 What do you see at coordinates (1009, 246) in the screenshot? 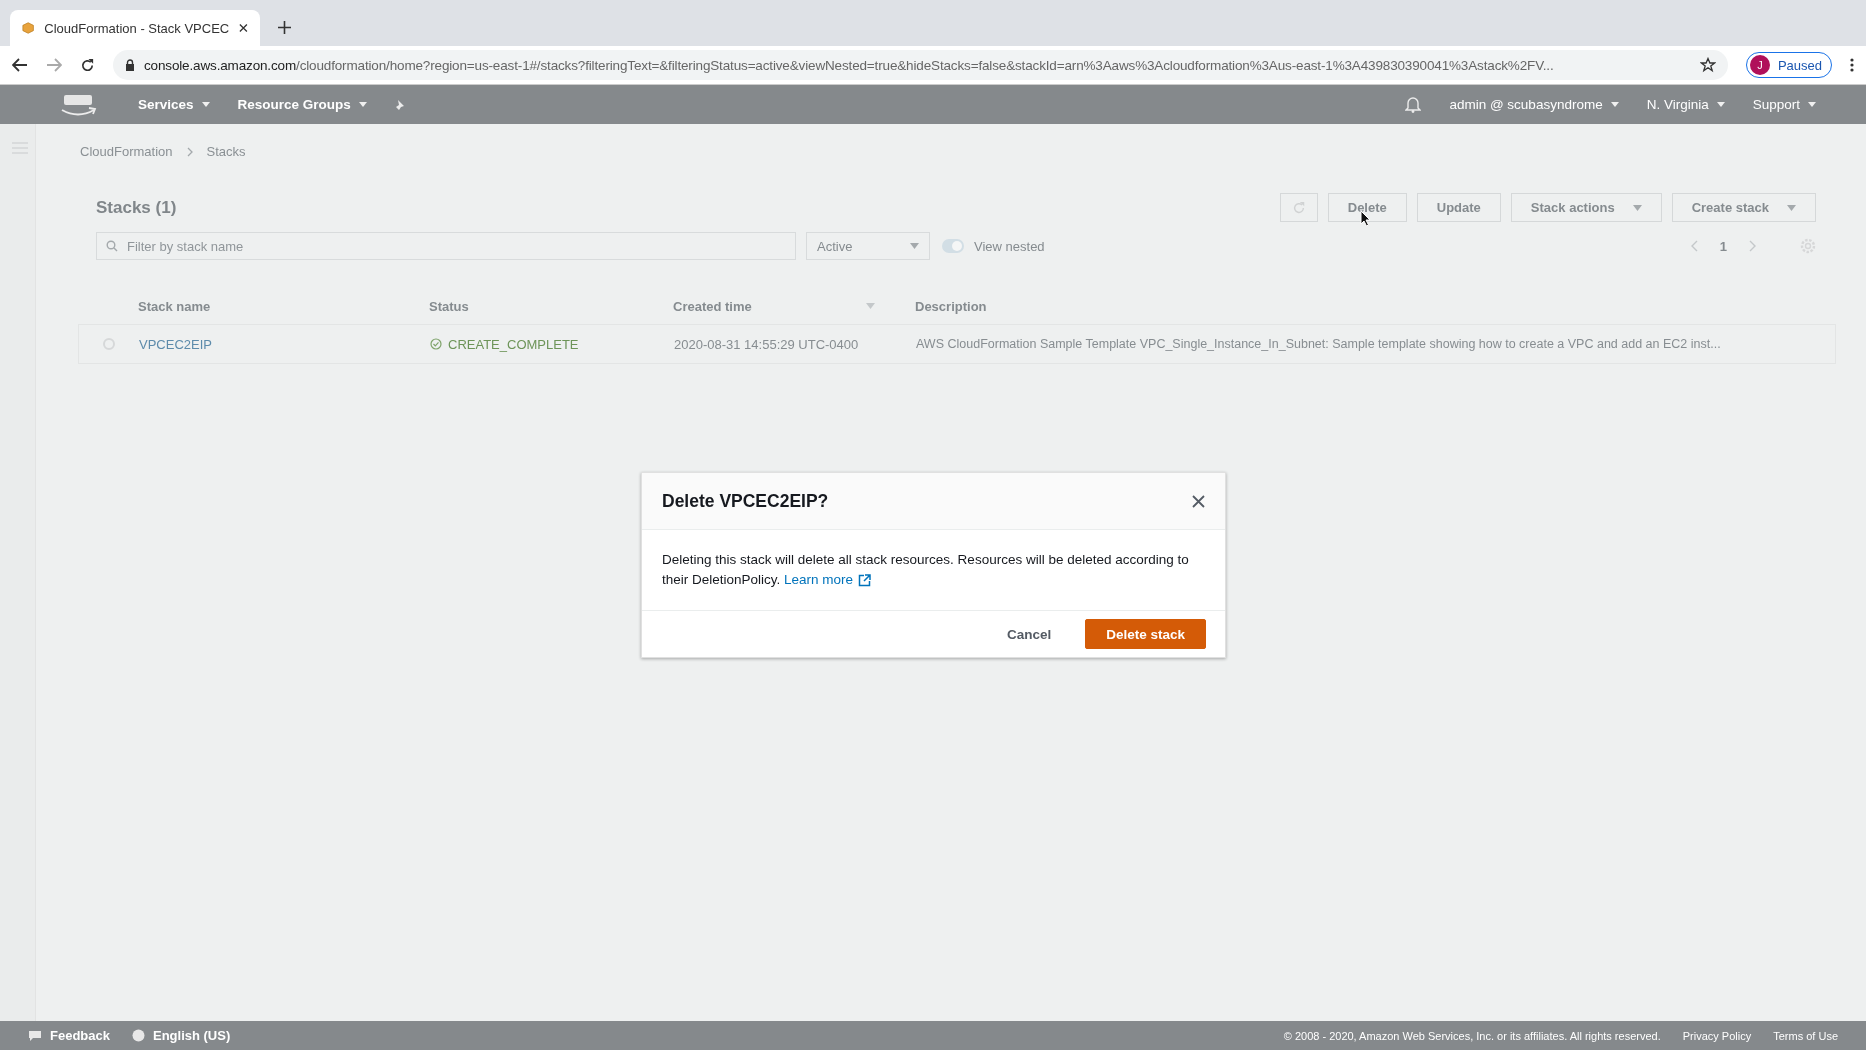
I see `toggle-label: View nested` at bounding box center [1009, 246].